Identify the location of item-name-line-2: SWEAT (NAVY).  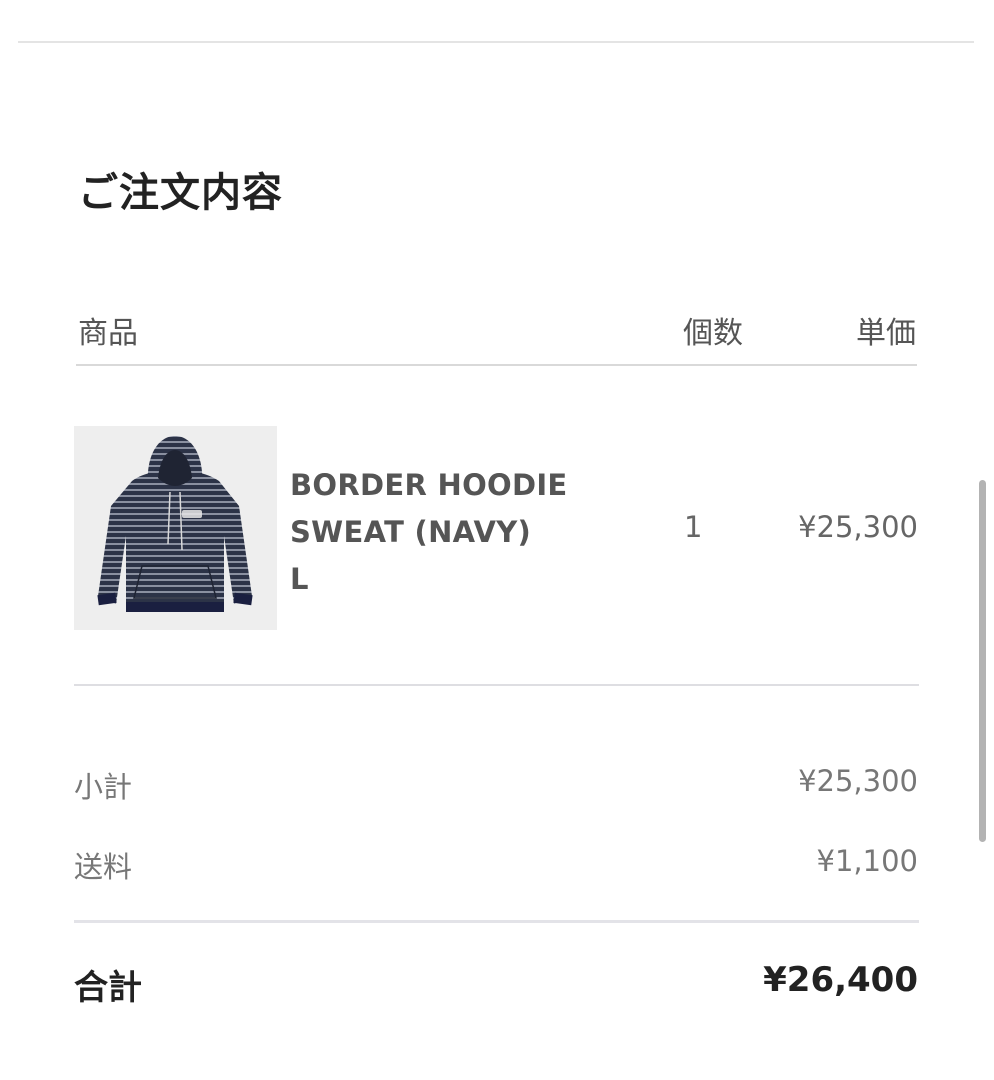
(411, 532).